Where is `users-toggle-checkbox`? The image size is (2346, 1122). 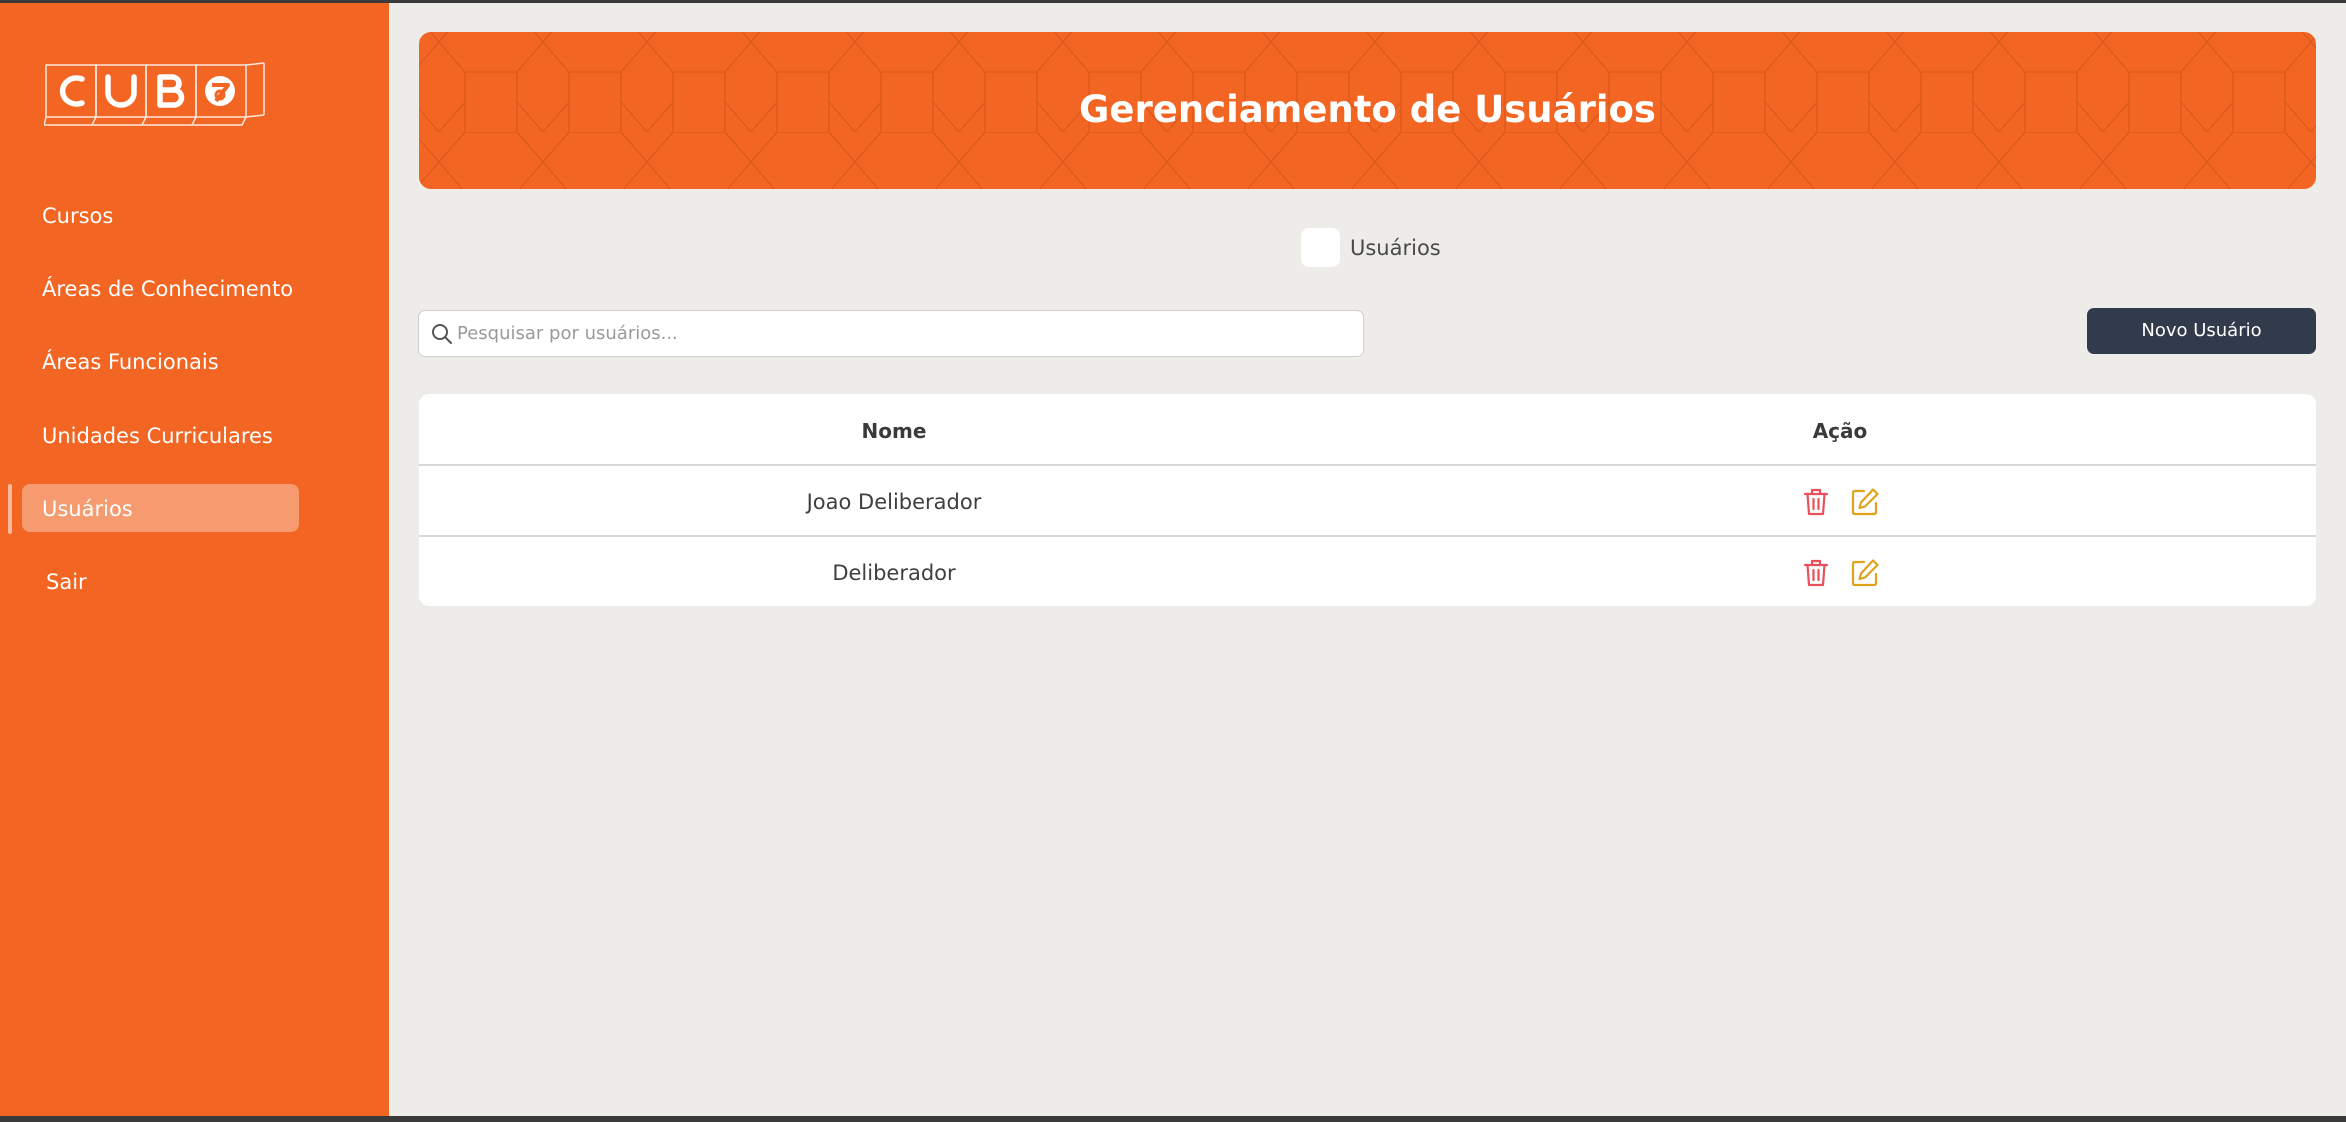 users-toggle-checkbox is located at coordinates (1320, 247).